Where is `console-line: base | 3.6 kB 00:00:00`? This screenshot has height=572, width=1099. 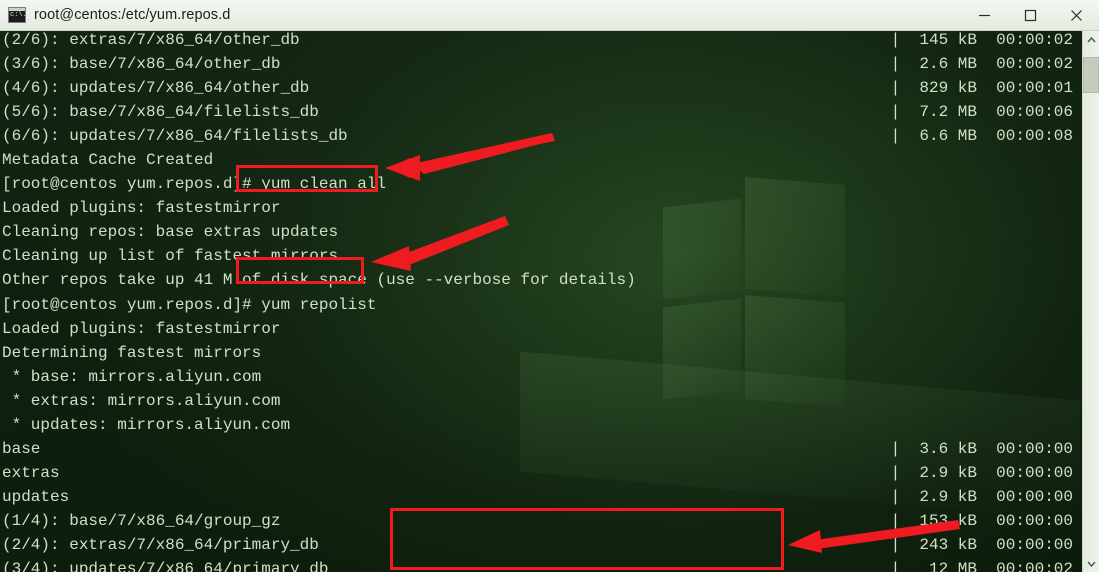
console-line: base | 3.6 kB 00:00:00 is located at coordinates (549, 449).